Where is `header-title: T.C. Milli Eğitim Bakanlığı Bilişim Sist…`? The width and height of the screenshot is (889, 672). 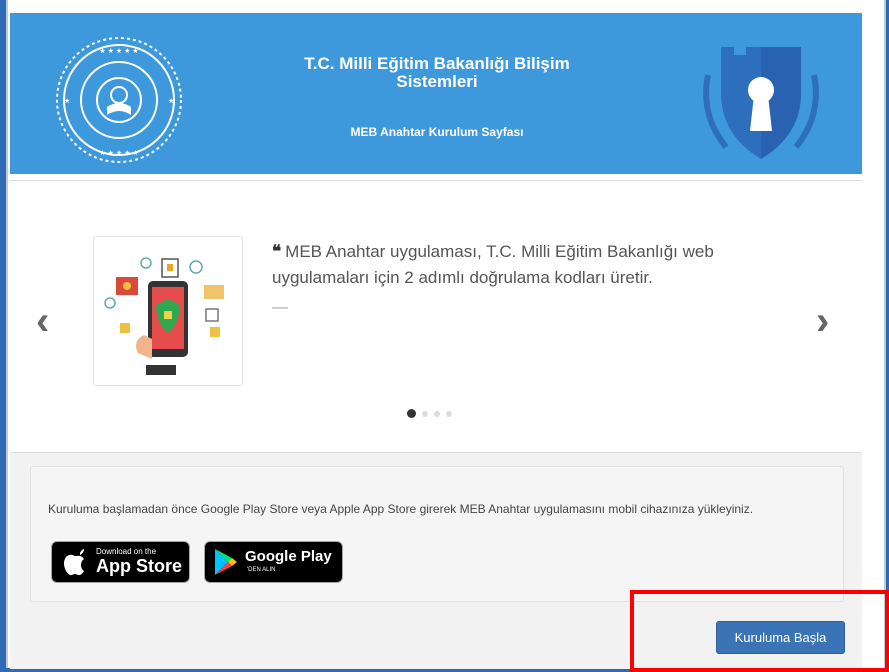
header-title: T.C. Milli Eğitim Bakanlığı Bilişim Sist… is located at coordinates (437, 72).